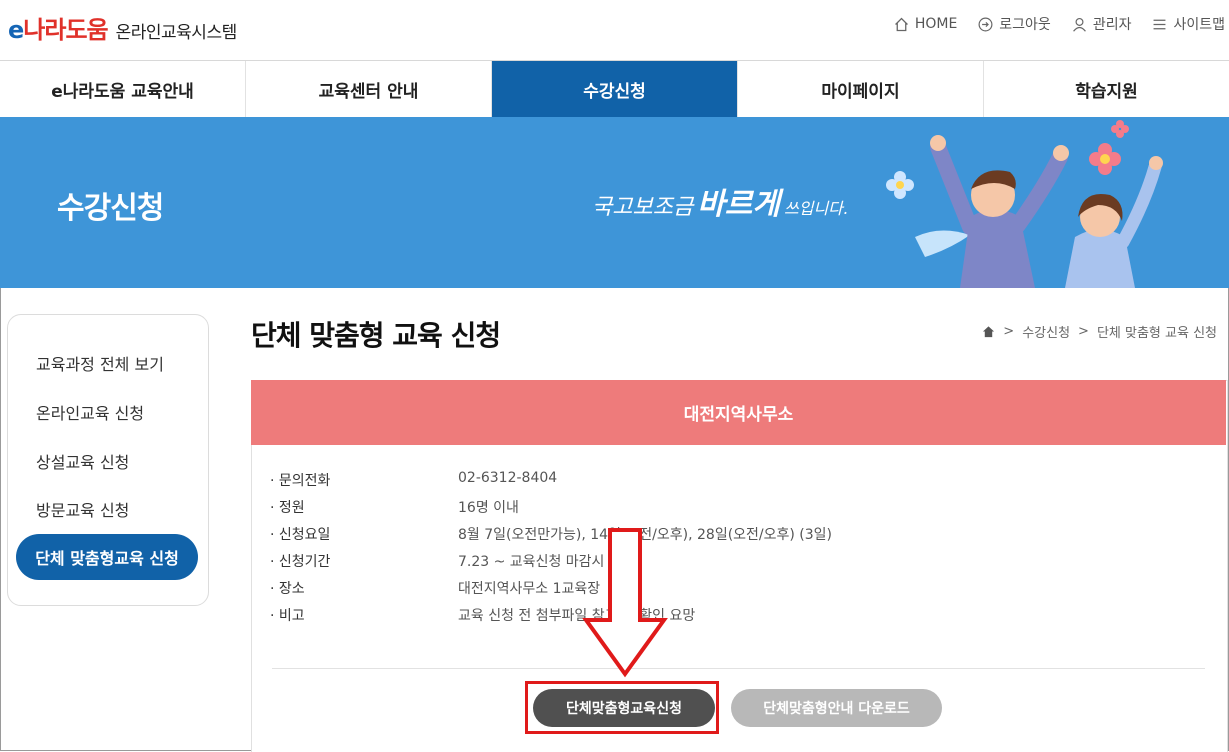 This screenshot has width=1229, height=752. I want to click on sidebar-item-group-custom: 단체 맞춤형교육 신청, so click(107, 557).